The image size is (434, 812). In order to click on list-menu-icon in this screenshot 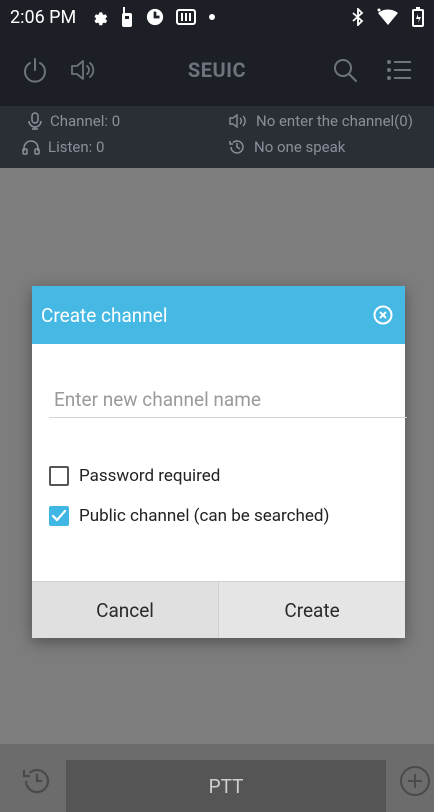, I will do `click(399, 70)`.